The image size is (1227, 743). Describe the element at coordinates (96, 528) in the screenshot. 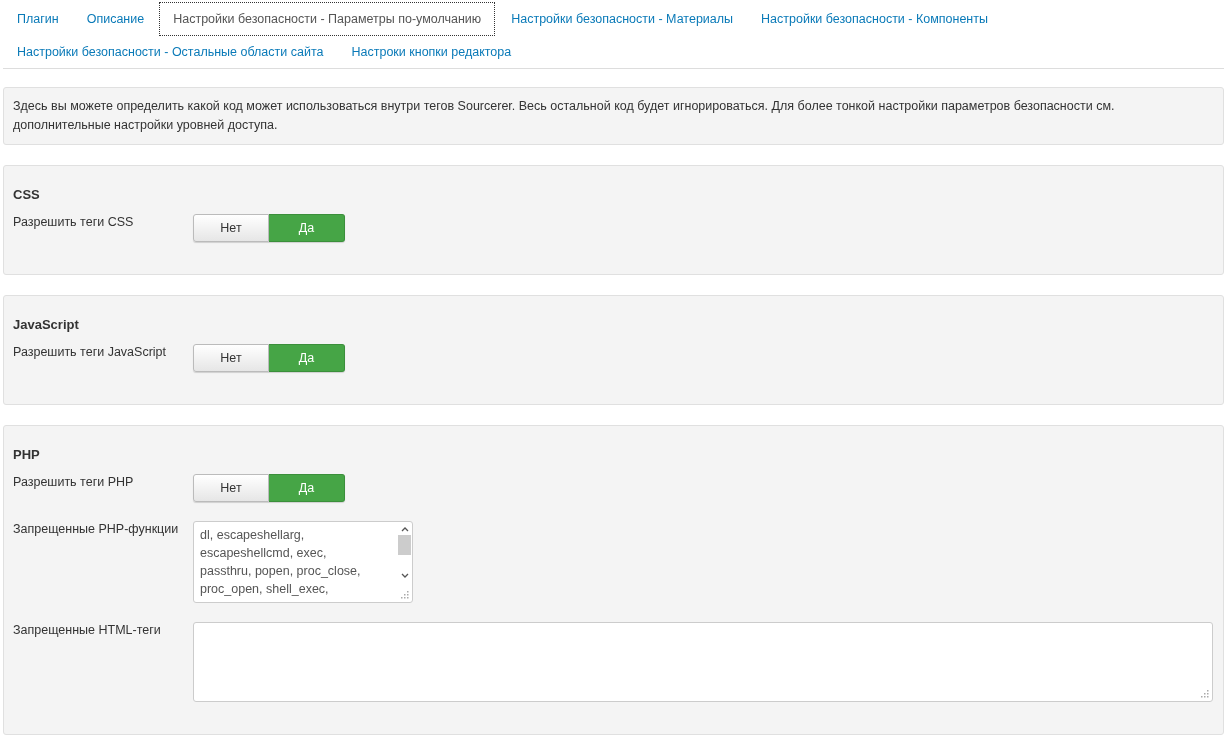

I see `field-label: Запрещенные PHP-функции` at that location.